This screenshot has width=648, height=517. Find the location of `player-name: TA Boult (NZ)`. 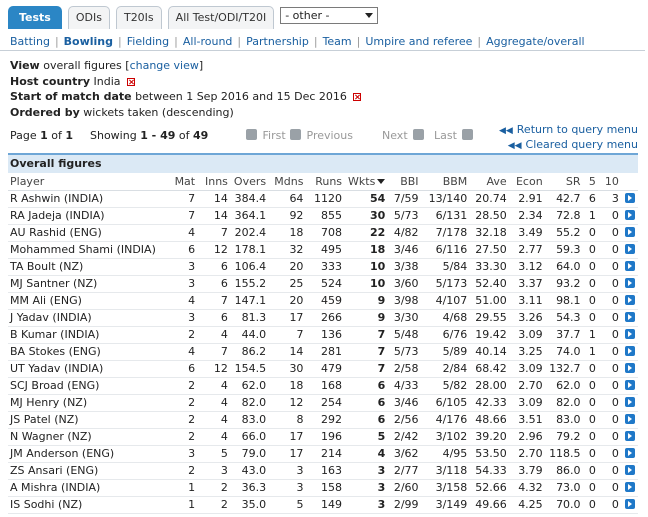

player-name: TA Boult (NZ) is located at coordinates (88, 267).